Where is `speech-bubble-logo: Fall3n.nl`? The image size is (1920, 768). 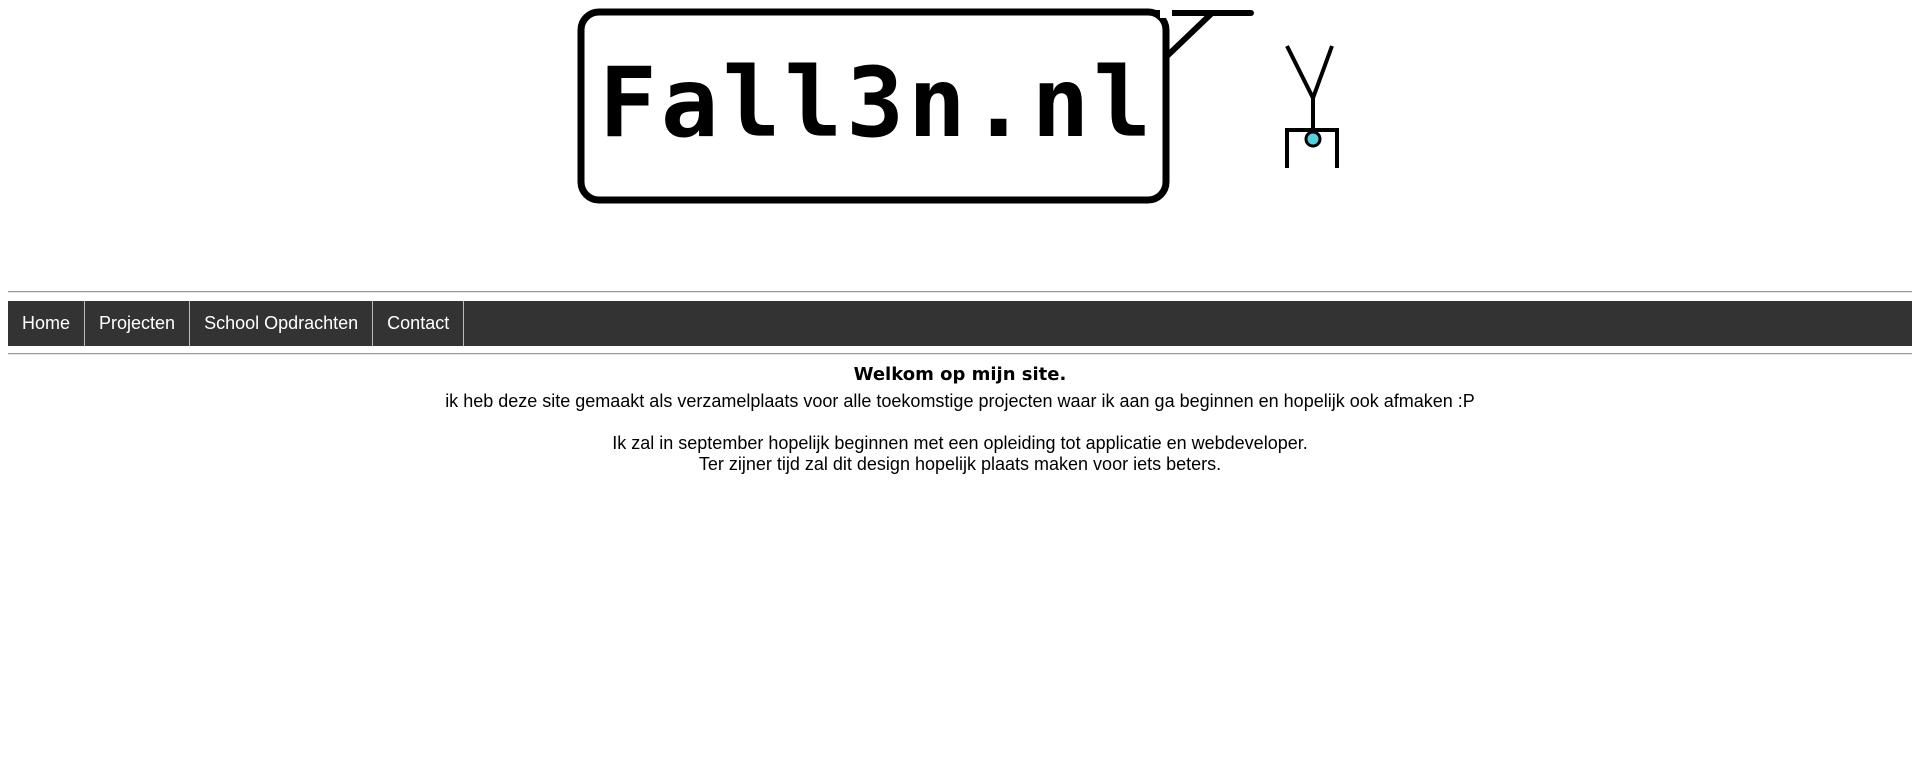 speech-bubble-logo: Fall3n.nl is located at coordinates (958, 106).